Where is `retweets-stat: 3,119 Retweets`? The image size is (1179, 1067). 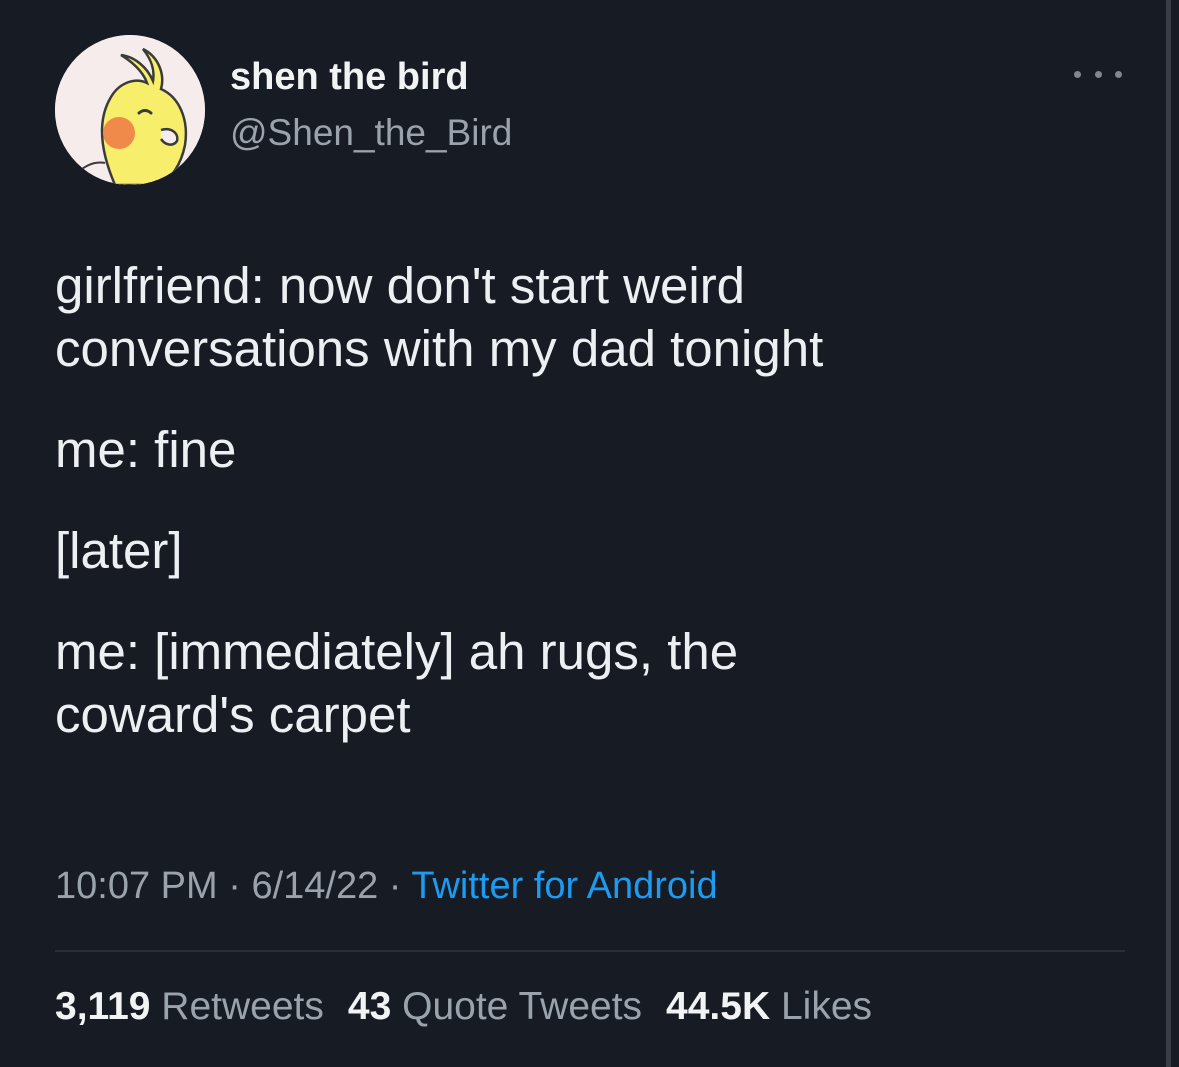 retweets-stat: 3,119 Retweets is located at coordinates (189, 1006).